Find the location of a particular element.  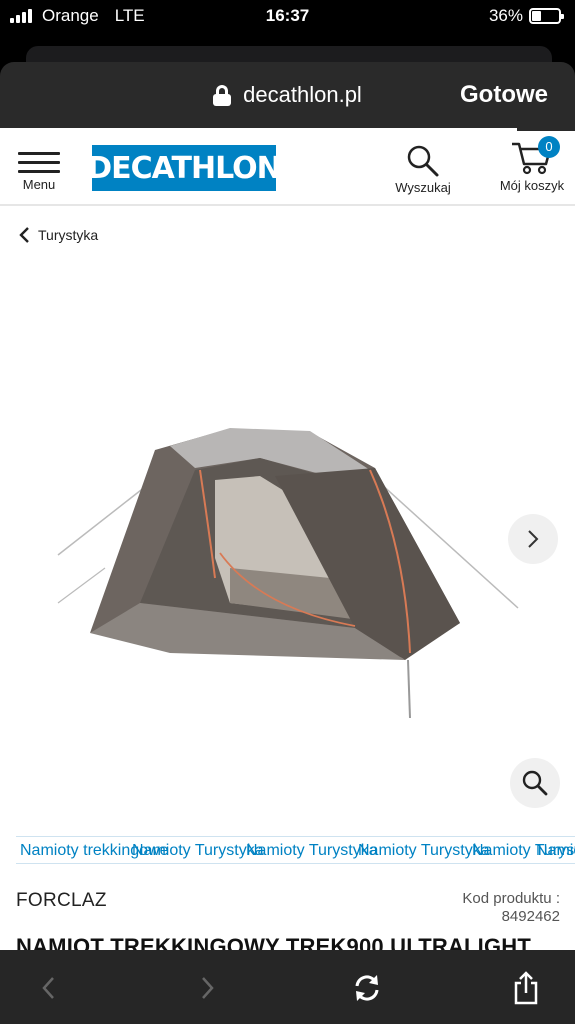

product-code-value: 8492462 is located at coordinates (530, 916).